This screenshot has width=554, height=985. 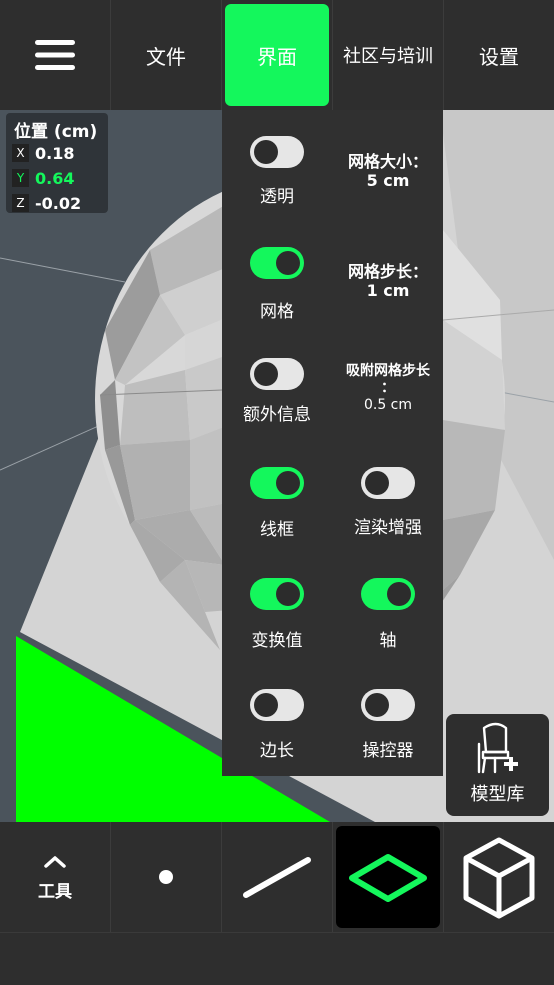 I want to click on manipulator-label: 操控器, so click(x=388, y=751).